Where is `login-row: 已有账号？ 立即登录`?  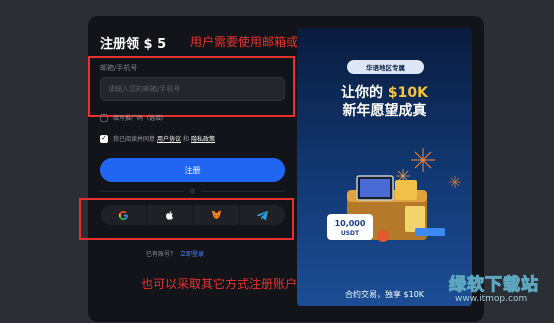 login-row: 已有账号？ 立即登录 is located at coordinates (175, 253).